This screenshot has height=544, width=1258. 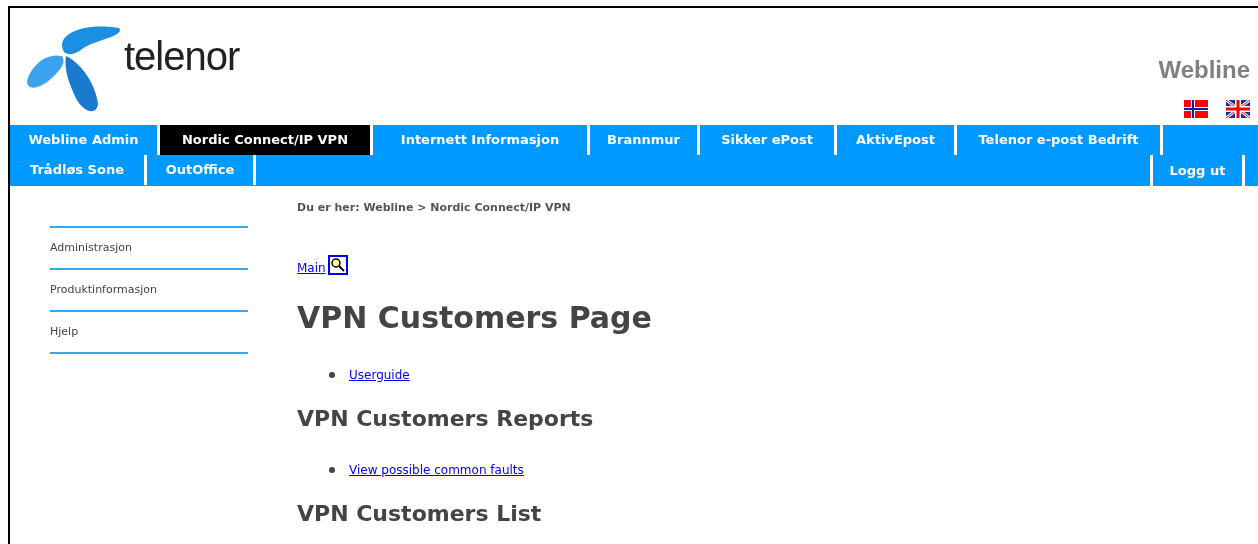 I want to click on sidebar-link: Administrasjon, so click(x=91, y=248).